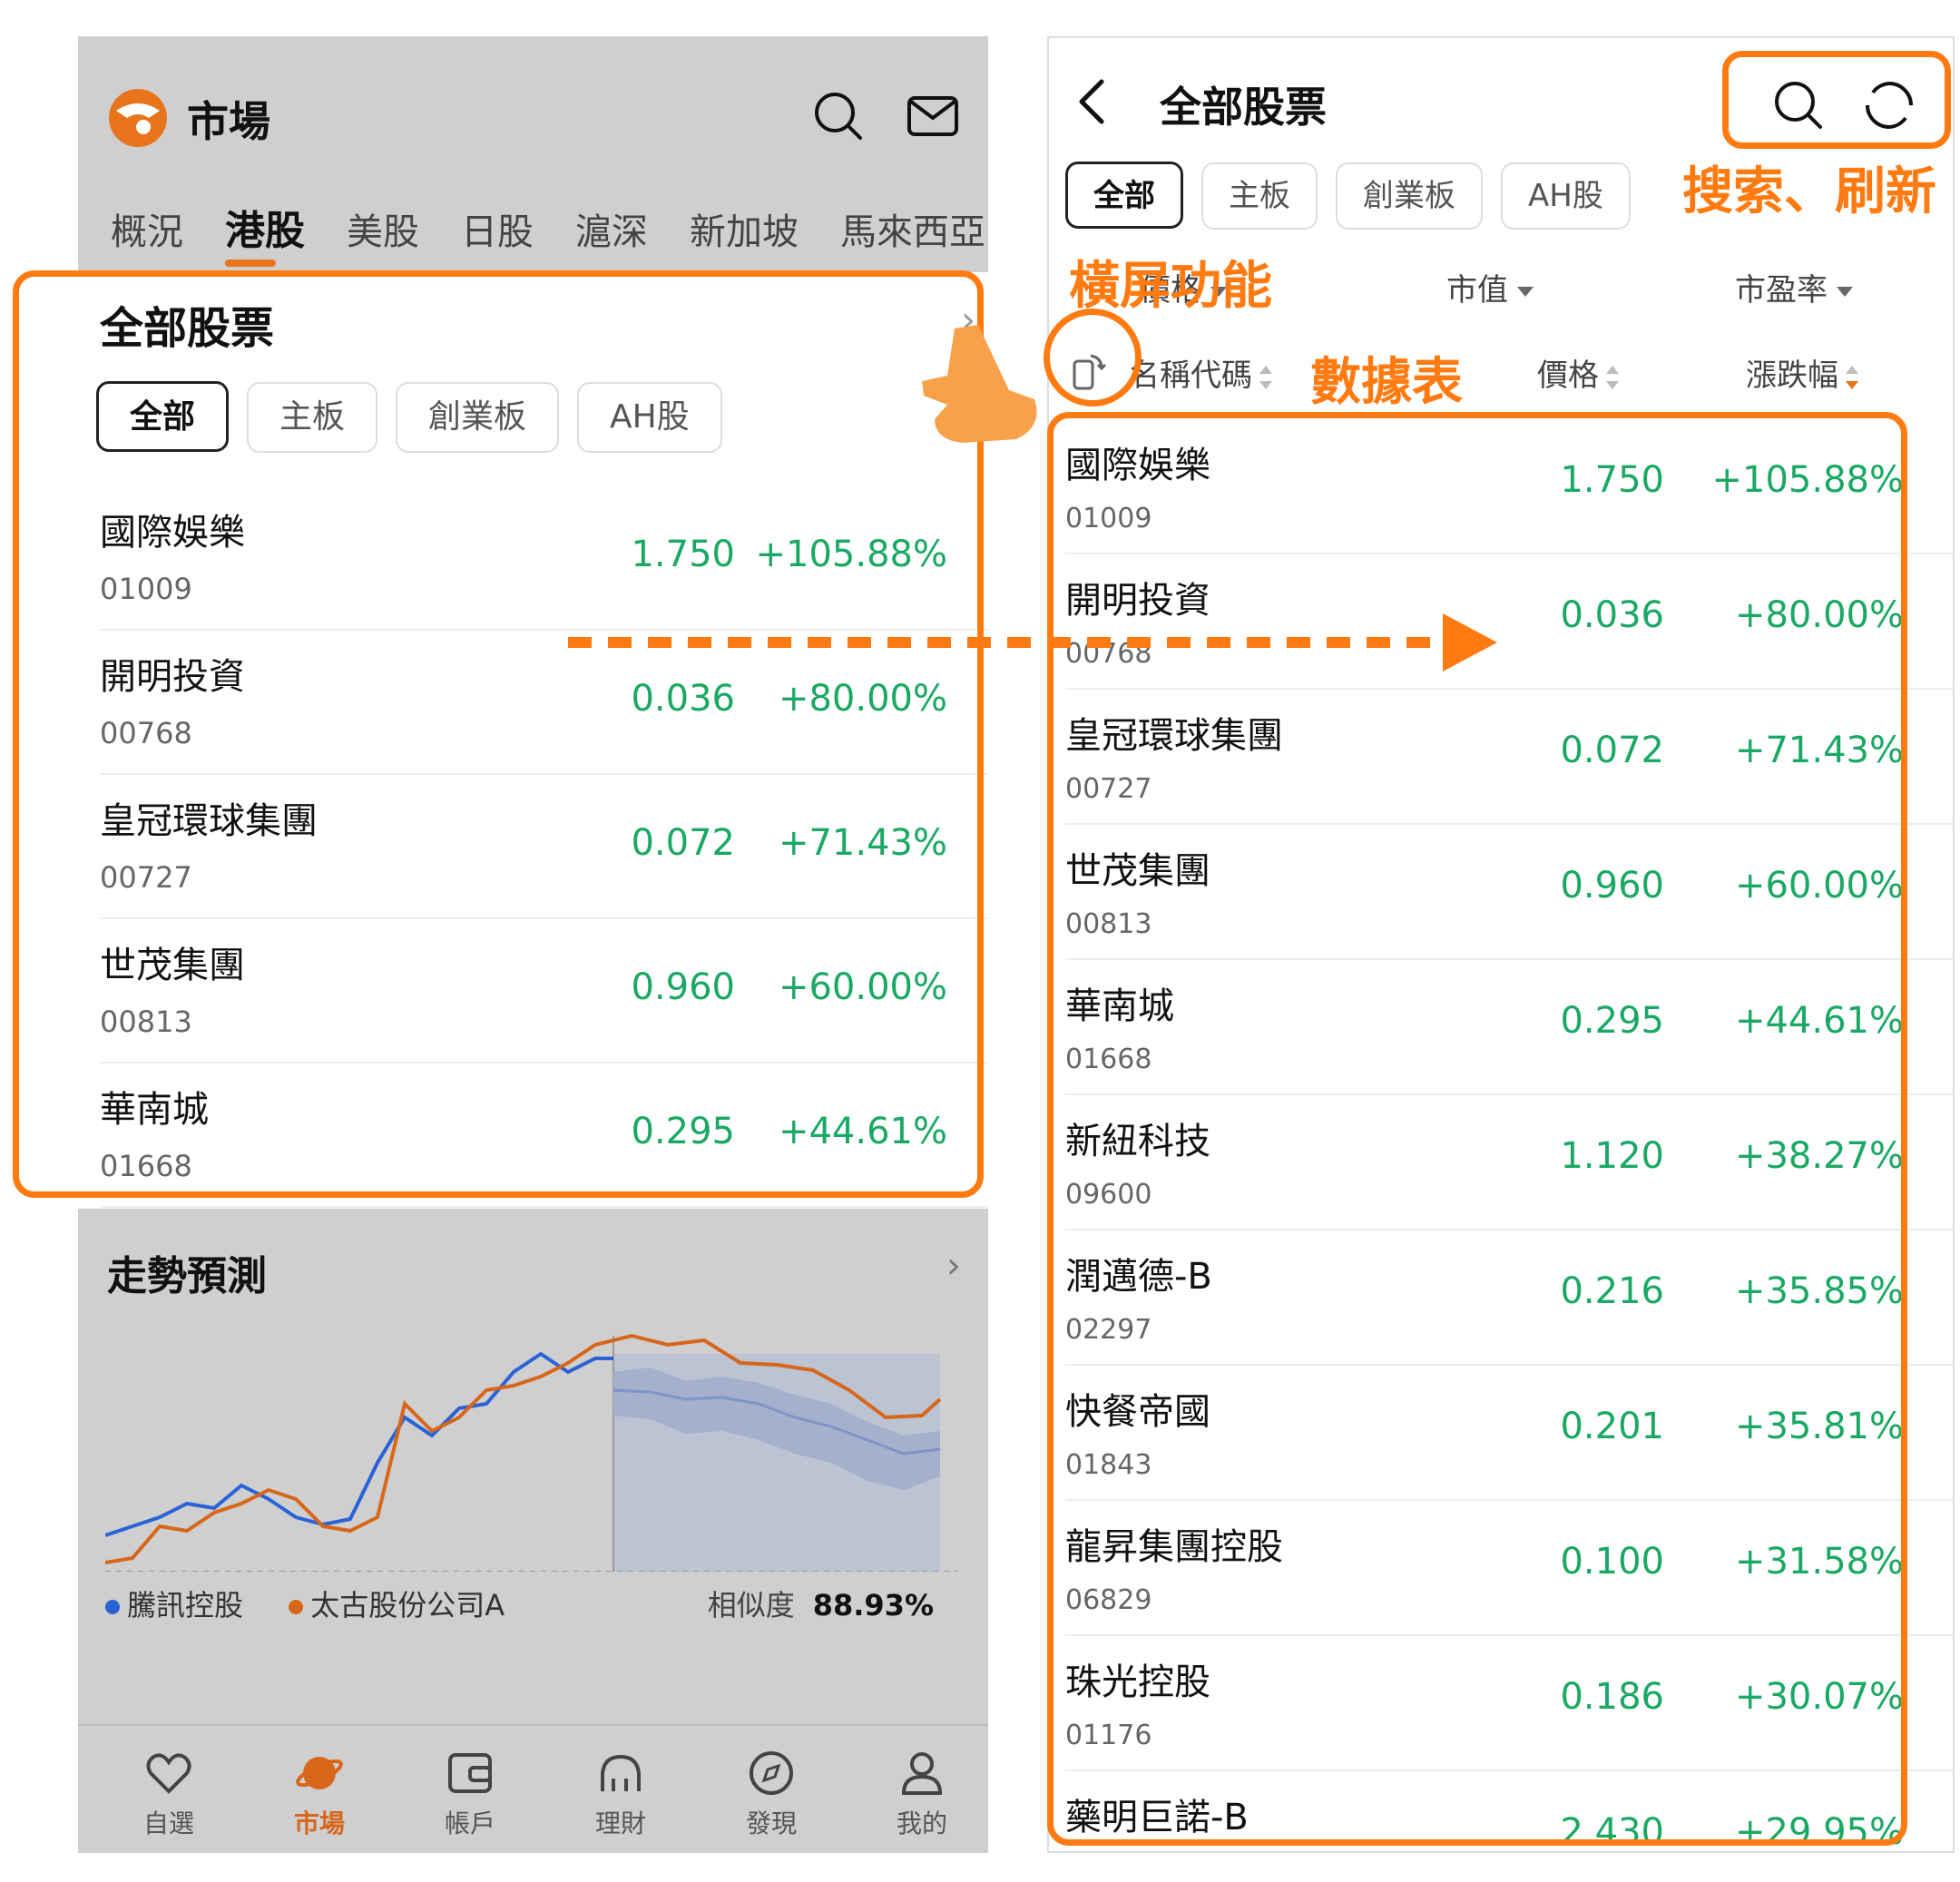 The height and width of the screenshot is (1882, 1960). I want to click on legend-tencent: 騰訊控股, so click(185, 1605).